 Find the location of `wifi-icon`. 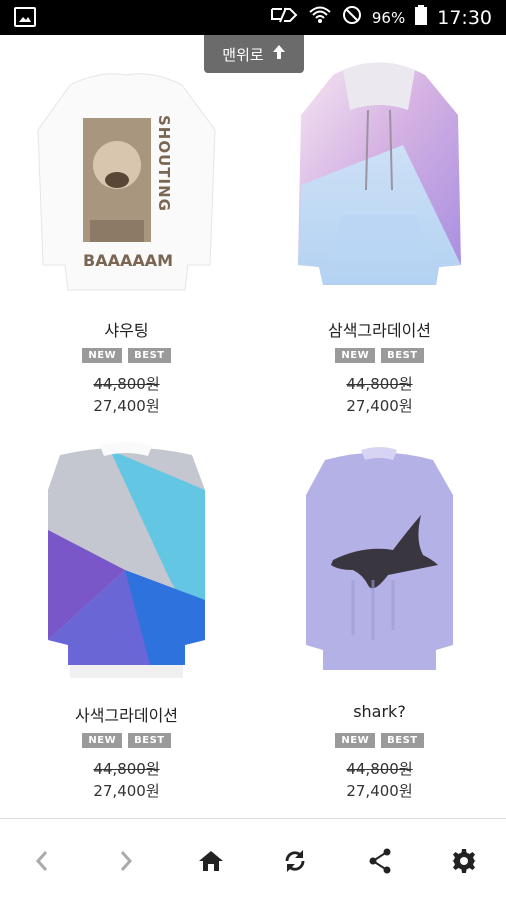

wifi-icon is located at coordinates (320, 17).